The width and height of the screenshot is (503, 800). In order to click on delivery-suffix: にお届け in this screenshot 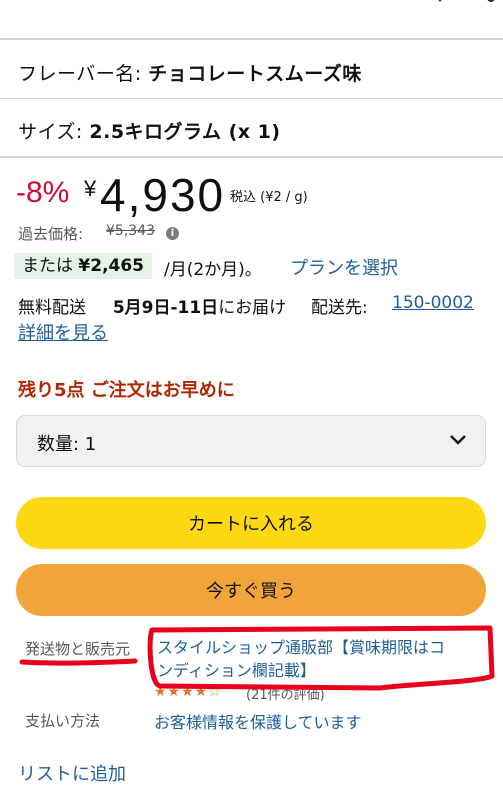, I will do `click(252, 308)`.